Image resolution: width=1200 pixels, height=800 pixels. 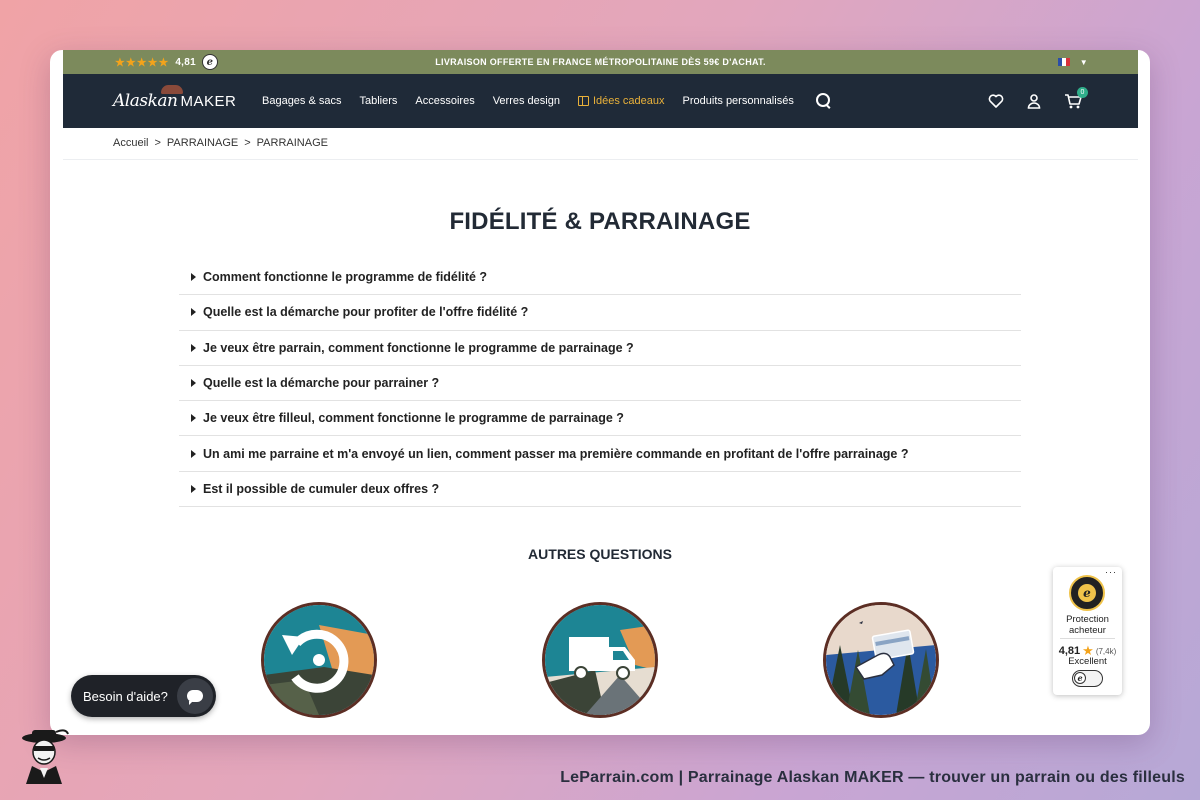 I want to click on payment-card-icon, so click(x=881, y=660).